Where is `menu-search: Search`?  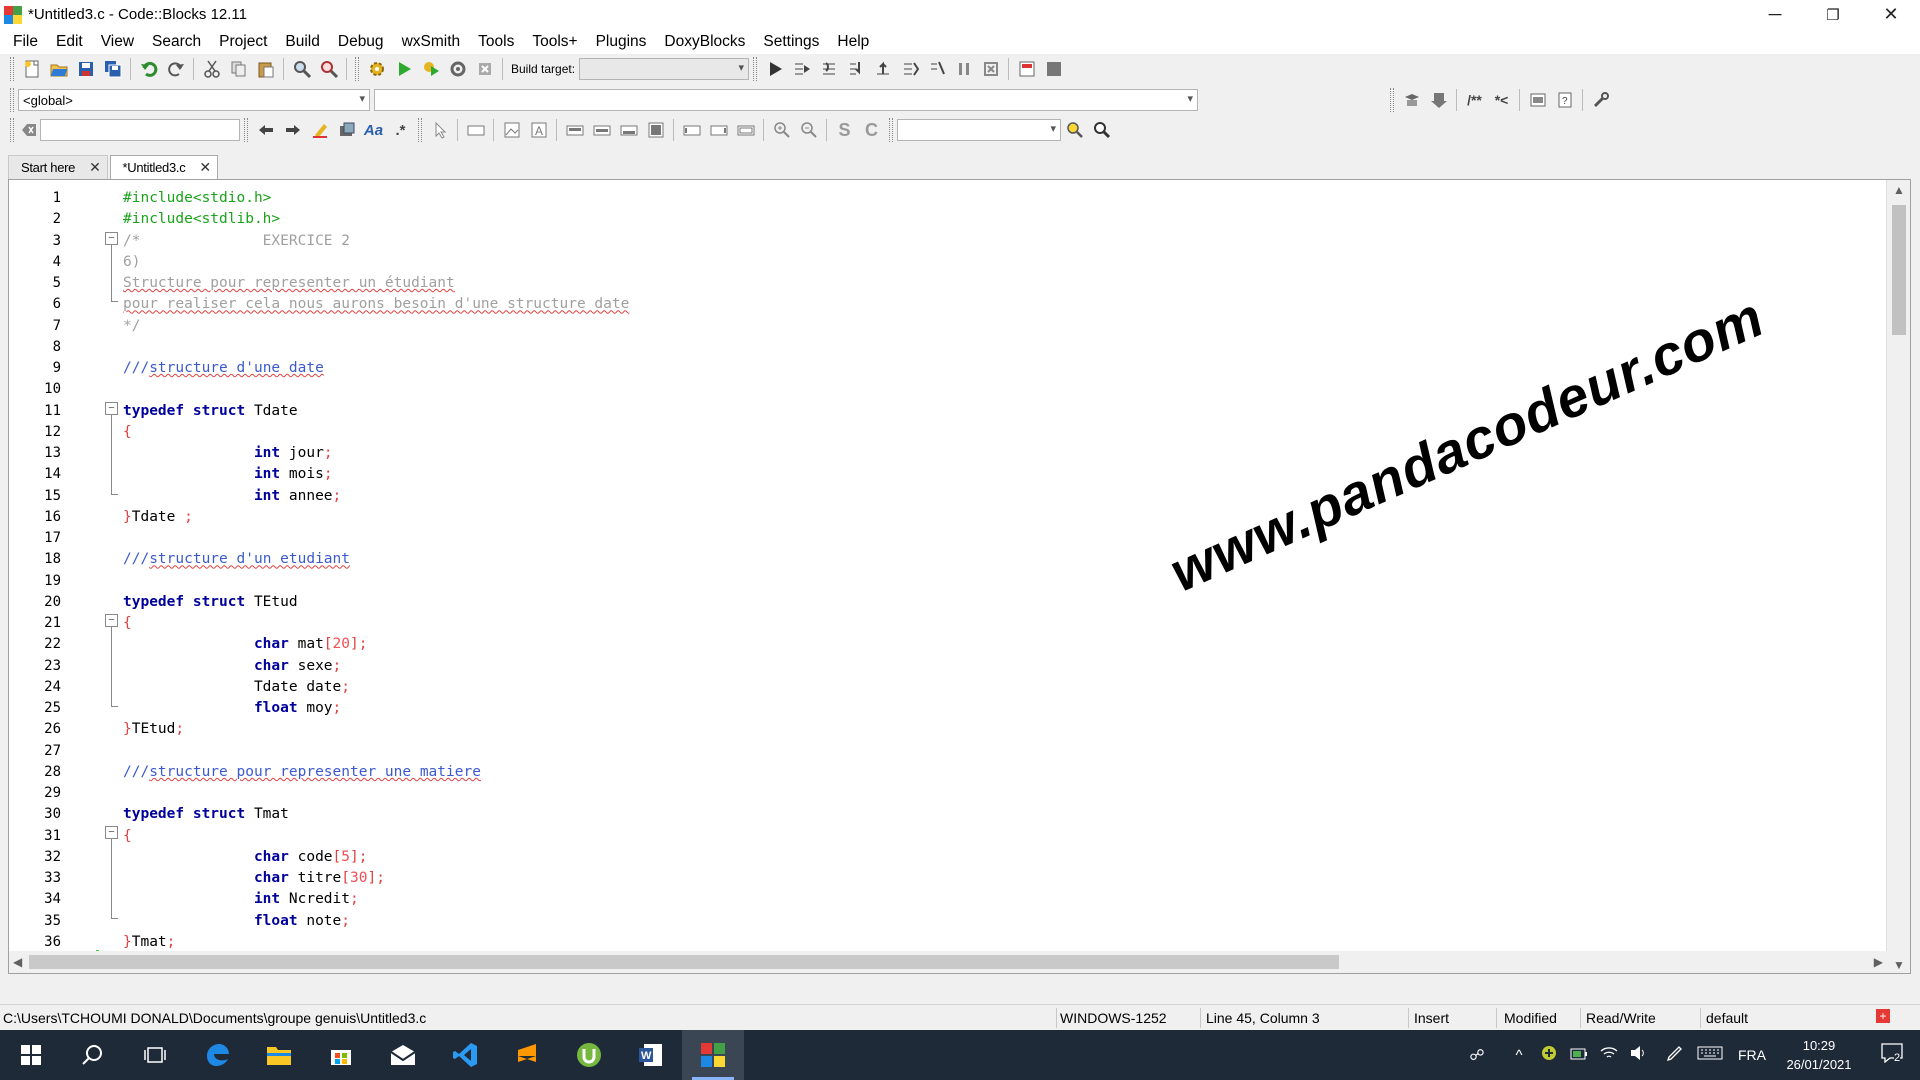 menu-search: Search is located at coordinates (176, 41).